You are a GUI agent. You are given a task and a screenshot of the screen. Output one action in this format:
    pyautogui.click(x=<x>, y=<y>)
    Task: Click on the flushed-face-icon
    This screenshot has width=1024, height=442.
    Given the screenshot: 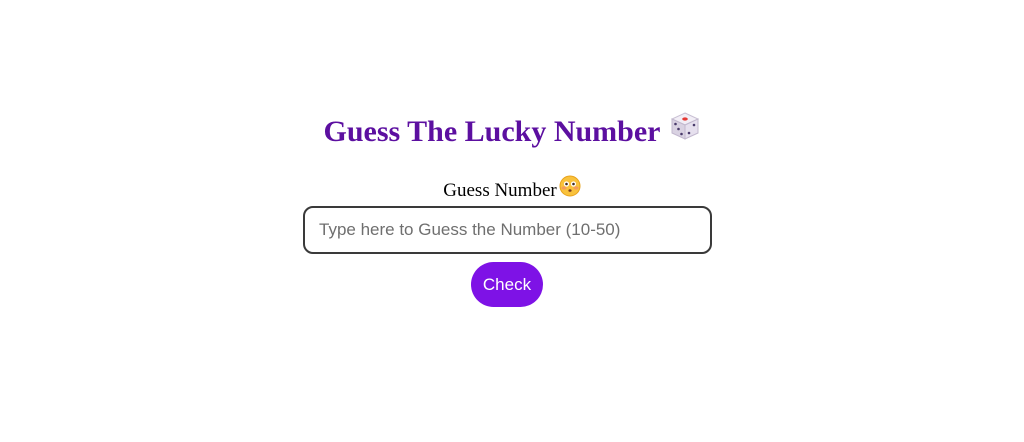 What is the action you would take?
    pyautogui.click(x=570, y=189)
    